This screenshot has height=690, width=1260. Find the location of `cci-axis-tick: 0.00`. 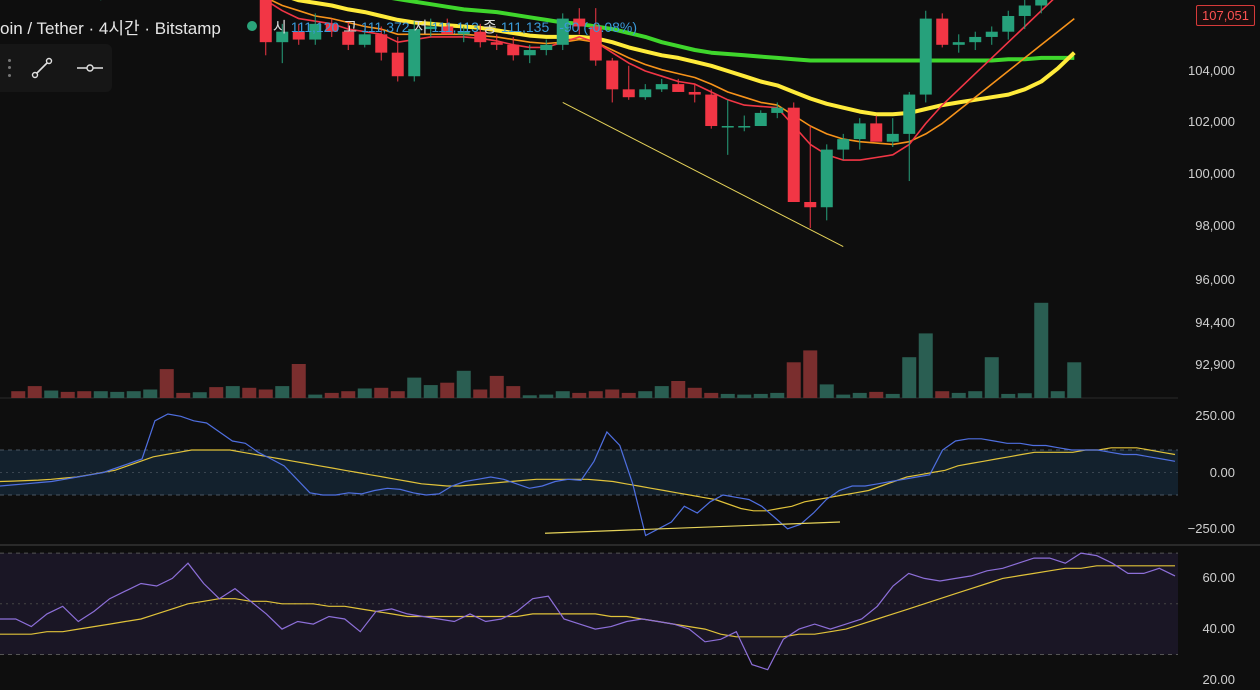

cci-axis-tick: 0.00 is located at coordinates (1222, 472).